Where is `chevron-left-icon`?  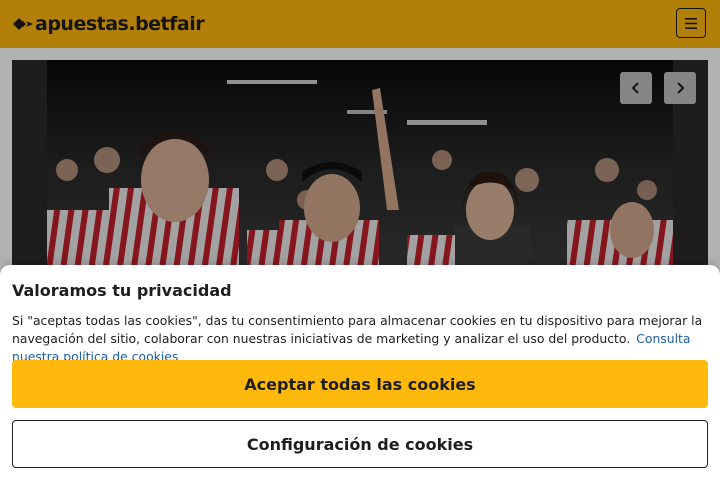 chevron-left-icon is located at coordinates (635, 88).